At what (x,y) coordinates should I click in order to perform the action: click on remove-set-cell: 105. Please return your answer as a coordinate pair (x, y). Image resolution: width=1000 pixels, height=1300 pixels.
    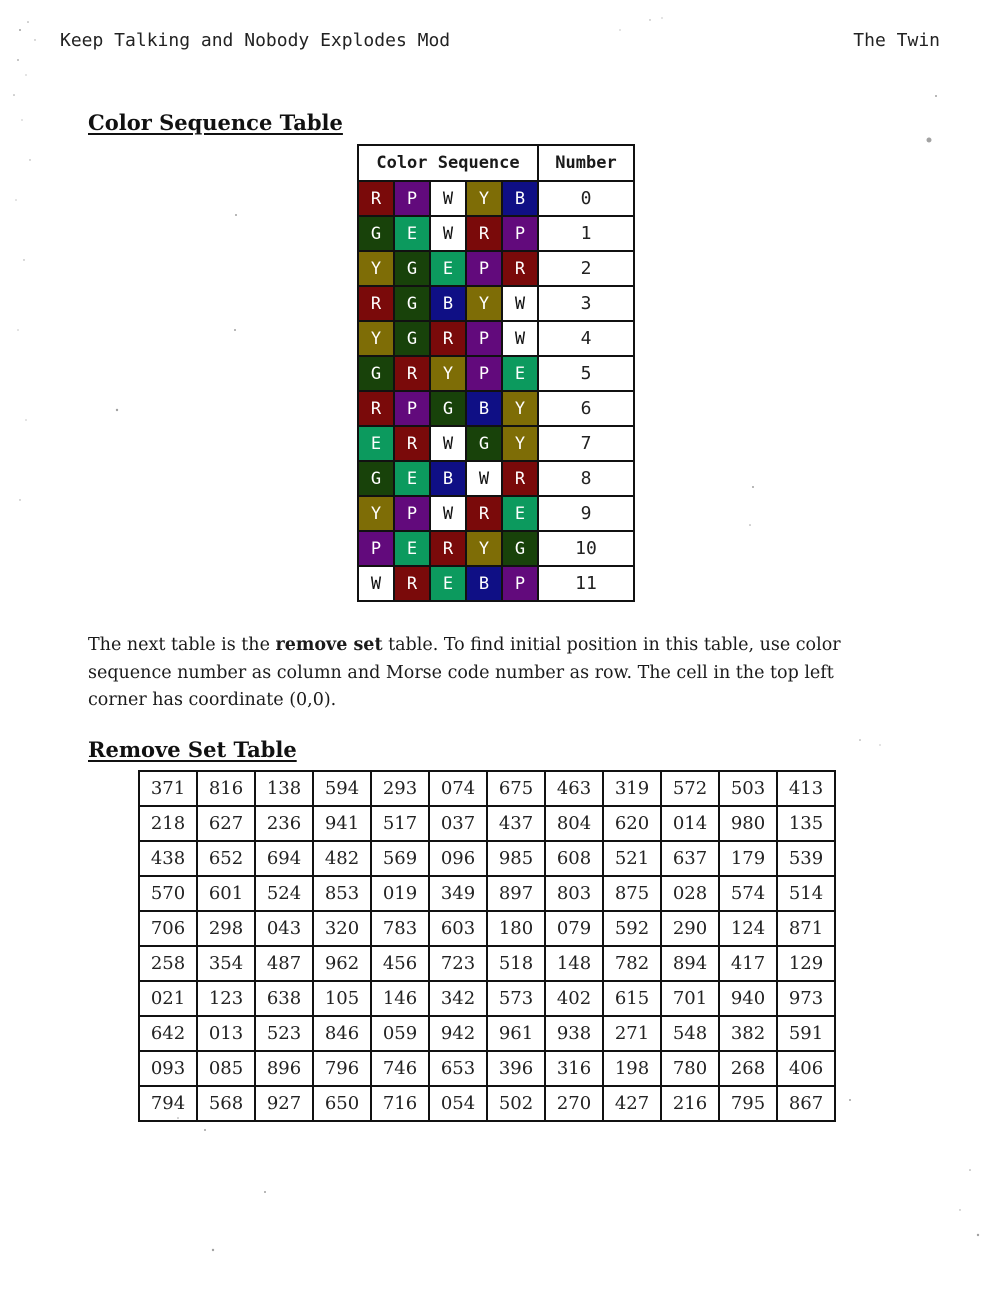
    Looking at the image, I should click on (342, 998).